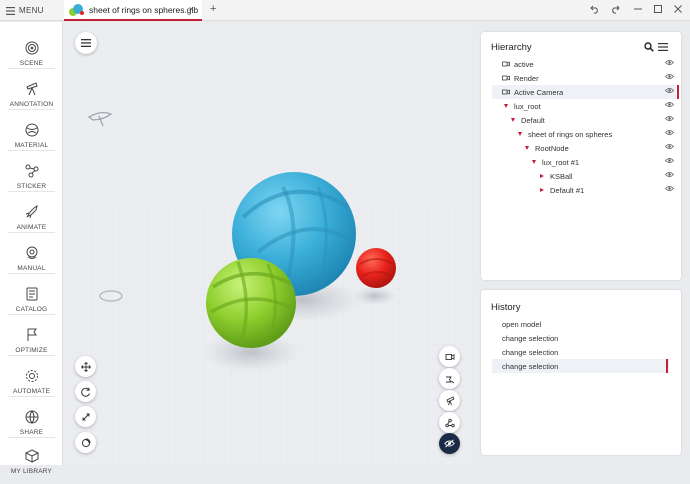  Describe the element at coordinates (31, 425) in the screenshot. I see `sidebar-item-share: SHARE` at that location.